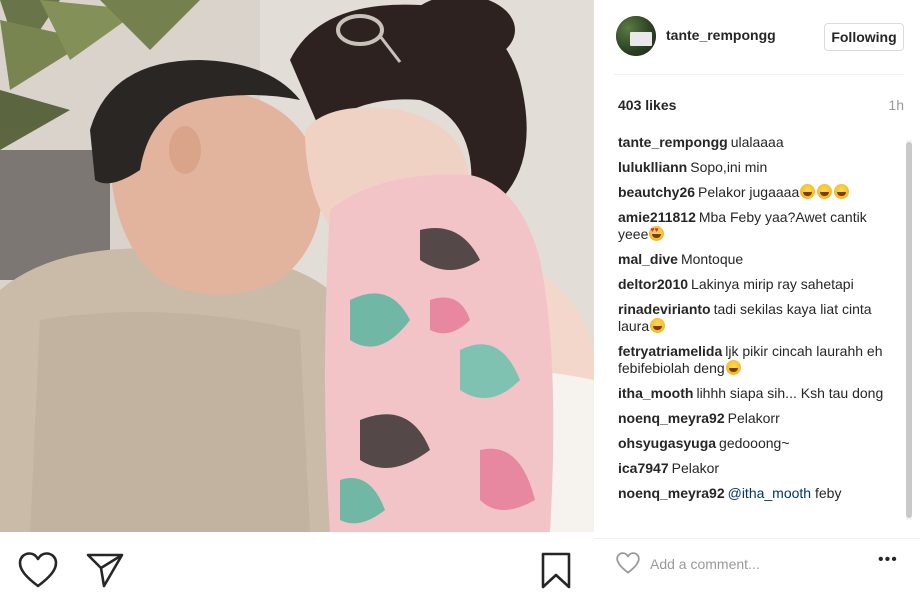 The width and height of the screenshot is (920, 592). I want to click on comment-username: deltor2010, so click(653, 284).